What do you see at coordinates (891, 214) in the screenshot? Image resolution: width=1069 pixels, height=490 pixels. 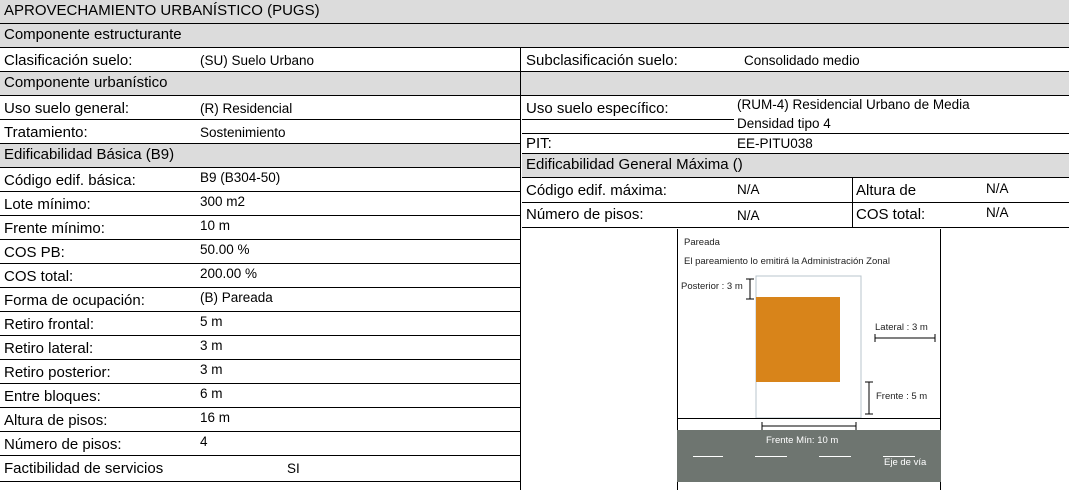 I see `cos-maxima-label: COS total:` at bounding box center [891, 214].